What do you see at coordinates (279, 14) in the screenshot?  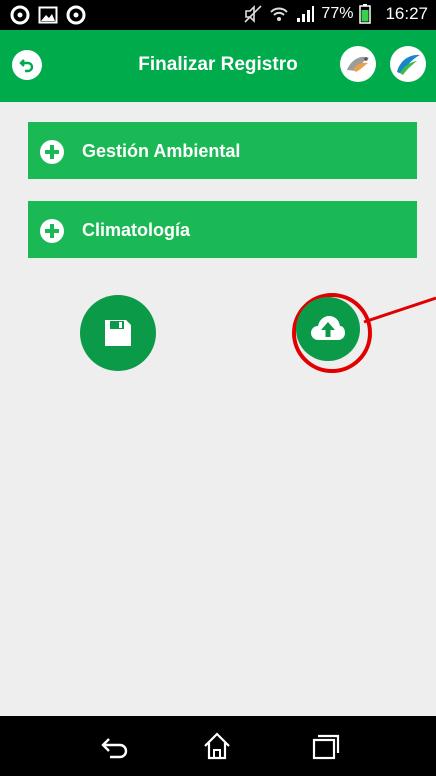 I see `wifi-icon` at bounding box center [279, 14].